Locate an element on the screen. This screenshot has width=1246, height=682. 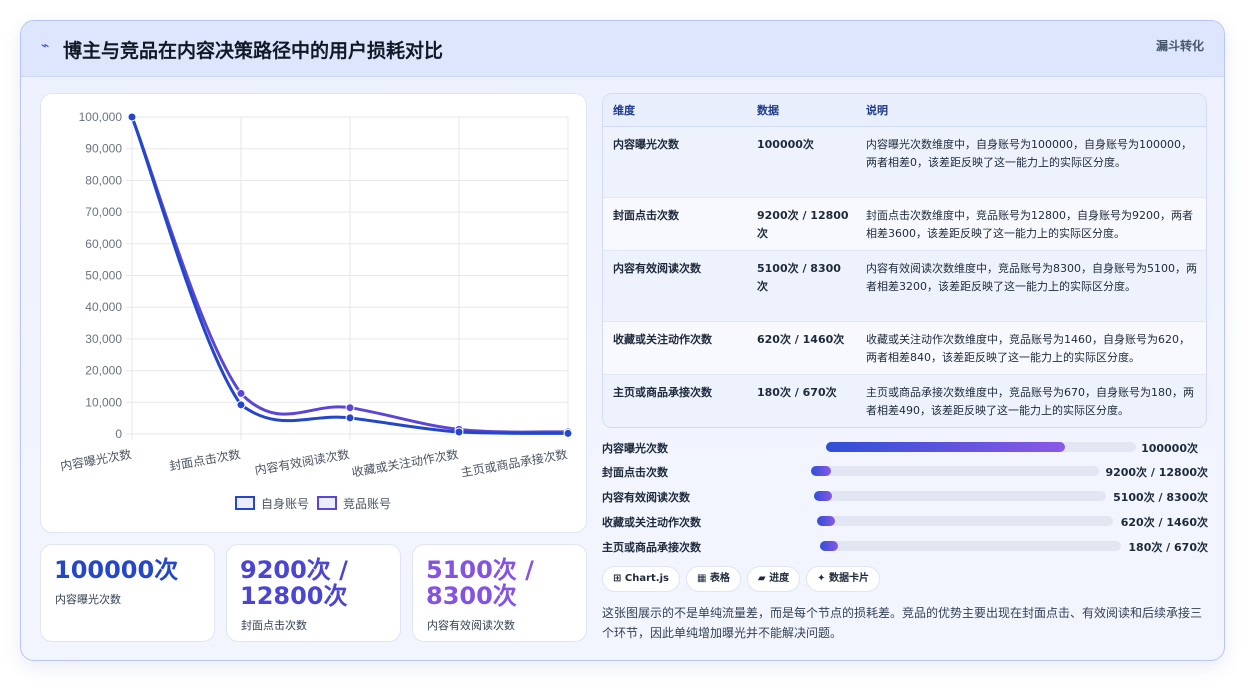
y-tick-label: 80,000 is located at coordinates (103, 180).